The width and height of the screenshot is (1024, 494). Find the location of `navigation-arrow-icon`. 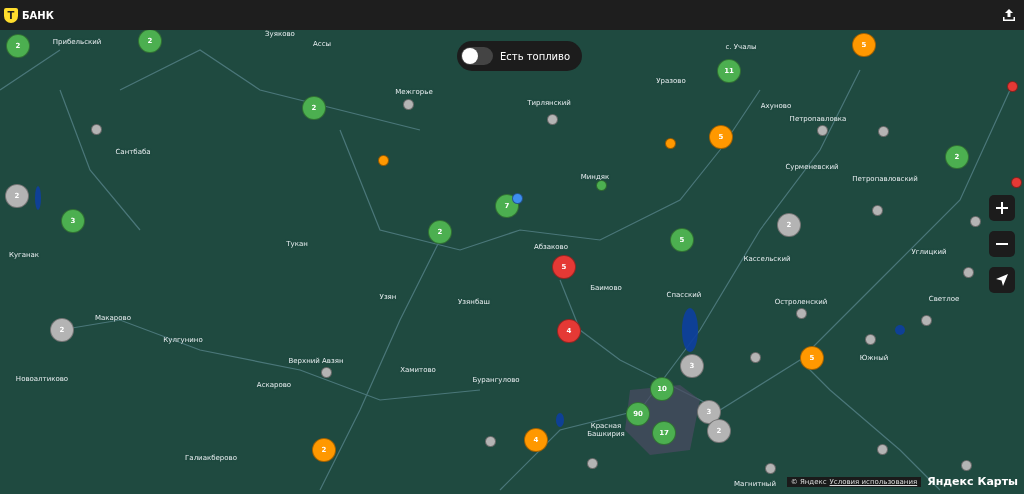

navigation-arrow-icon is located at coordinates (1002, 280).